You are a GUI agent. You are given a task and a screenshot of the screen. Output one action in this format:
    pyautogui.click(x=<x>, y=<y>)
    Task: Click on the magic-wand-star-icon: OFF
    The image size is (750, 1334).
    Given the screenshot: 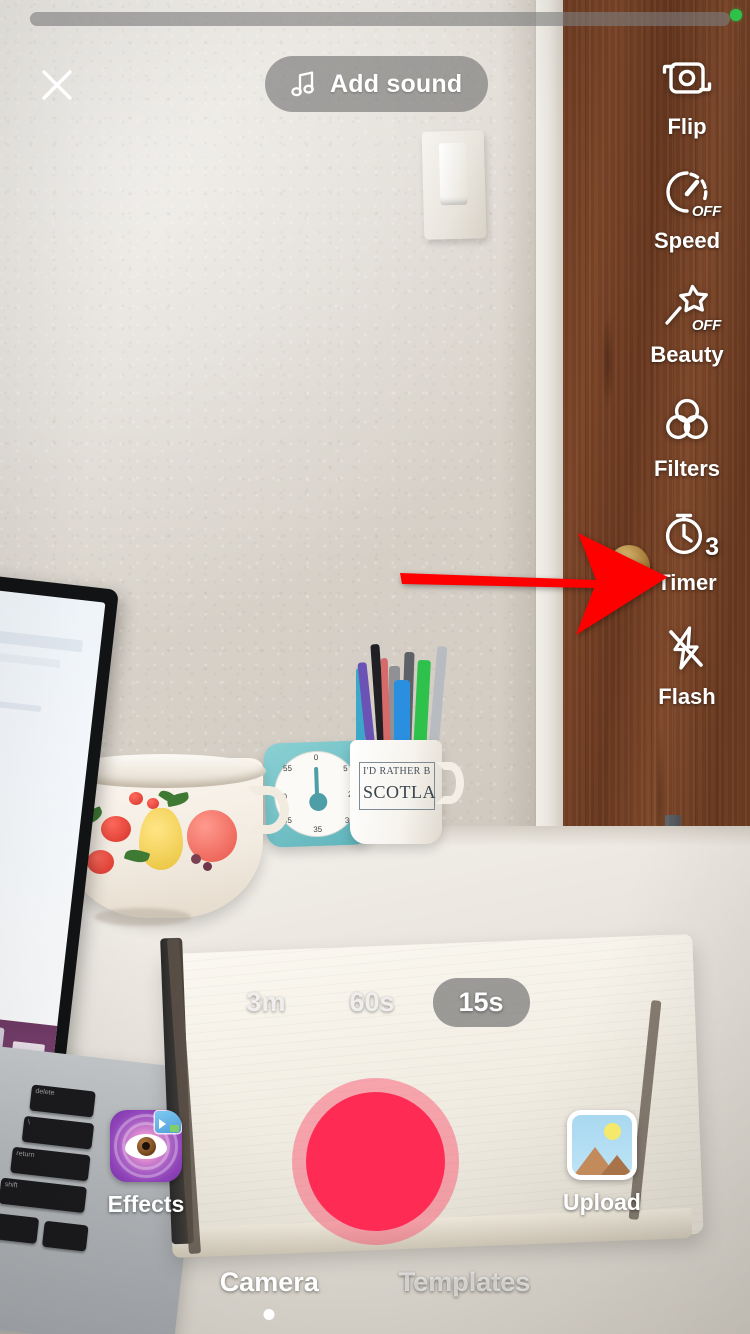 What is the action you would take?
    pyautogui.click(x=689, y=306)
    